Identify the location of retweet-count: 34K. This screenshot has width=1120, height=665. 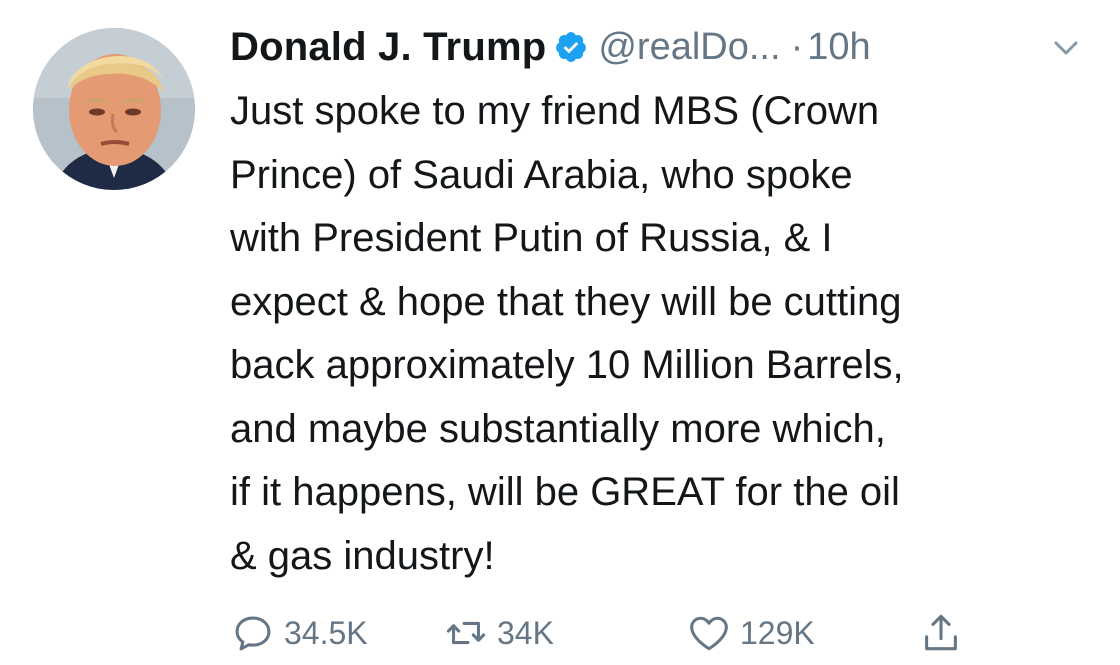
(525, 632).